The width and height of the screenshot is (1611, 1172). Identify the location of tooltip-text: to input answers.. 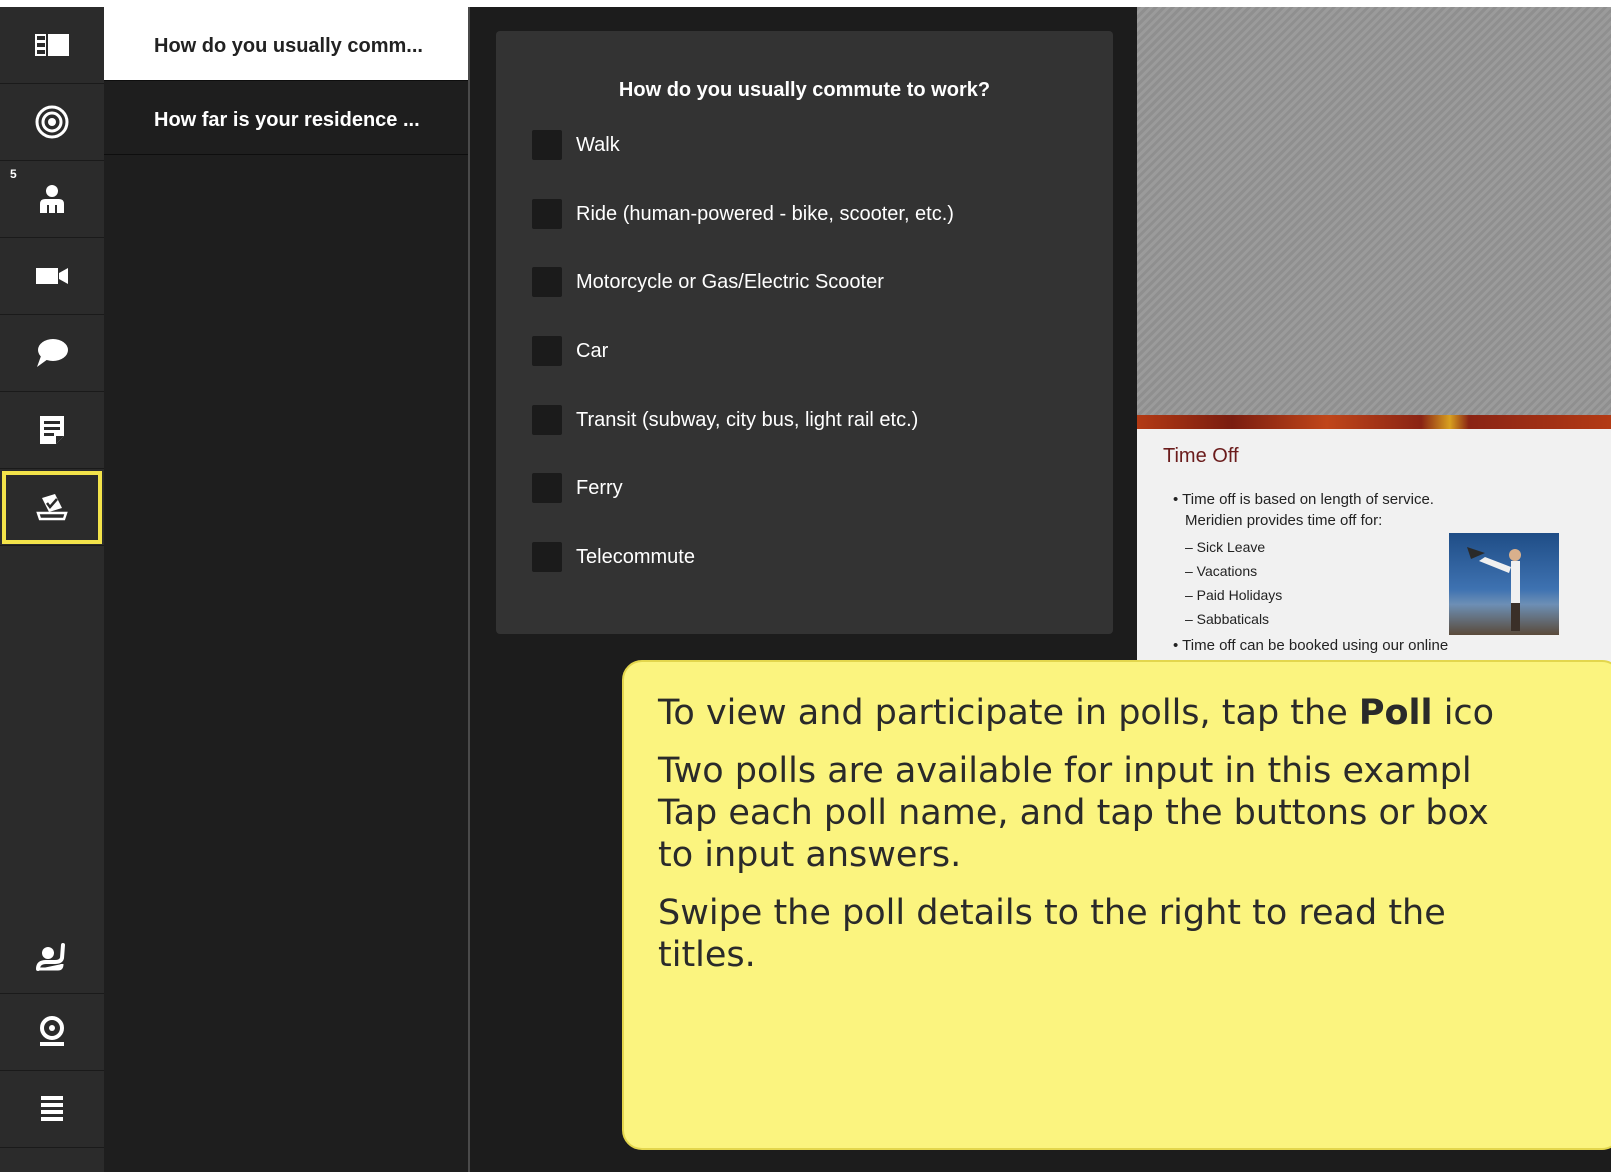
(810, 855).